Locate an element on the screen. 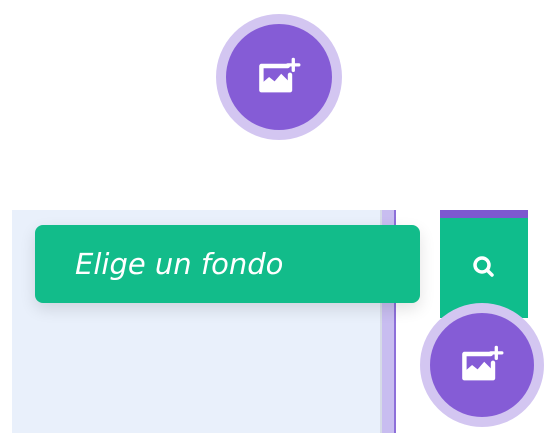 This screenshot has height=433, width=558. search-button is located at coordinates (484, 267).